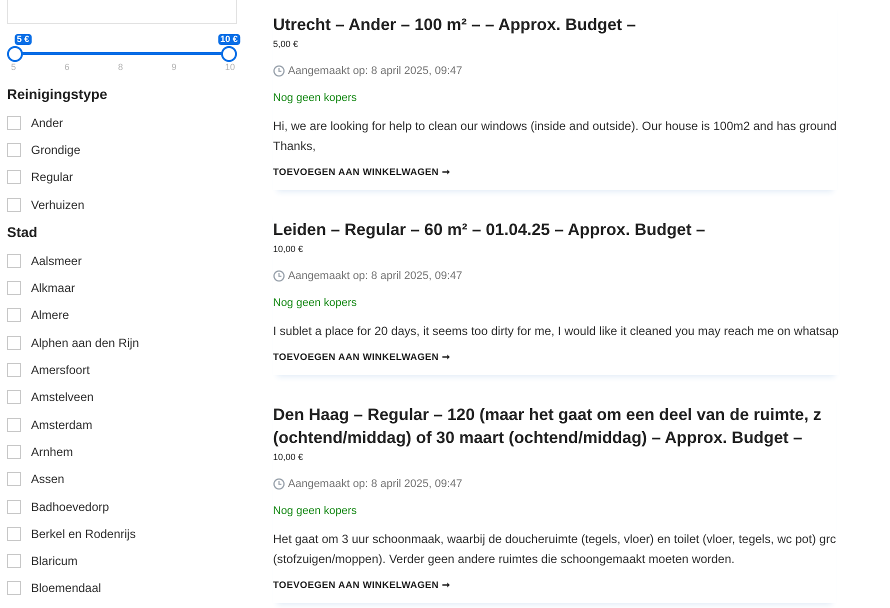  What do you see at coordinates (23, 39) in the screenshot?
I see `value-tooltip: 5 €` at bounding box center [23, 39].